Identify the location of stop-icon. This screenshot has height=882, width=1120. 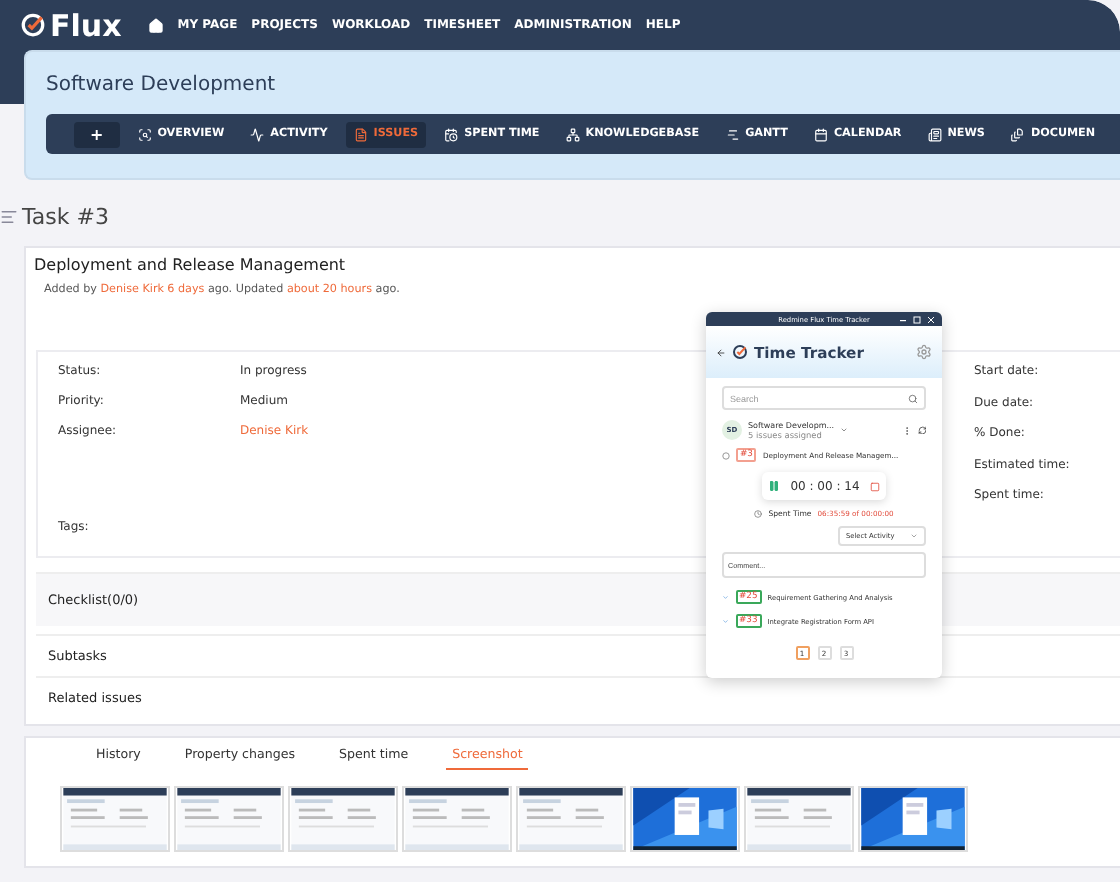
(874, 486).